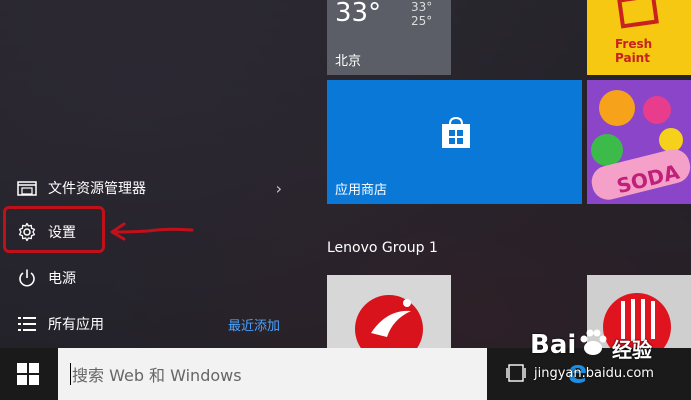 Image resolution: width=691 pixels, height=400 pixels. I want to click on menu-item-power: 电源, so click(150, 278).